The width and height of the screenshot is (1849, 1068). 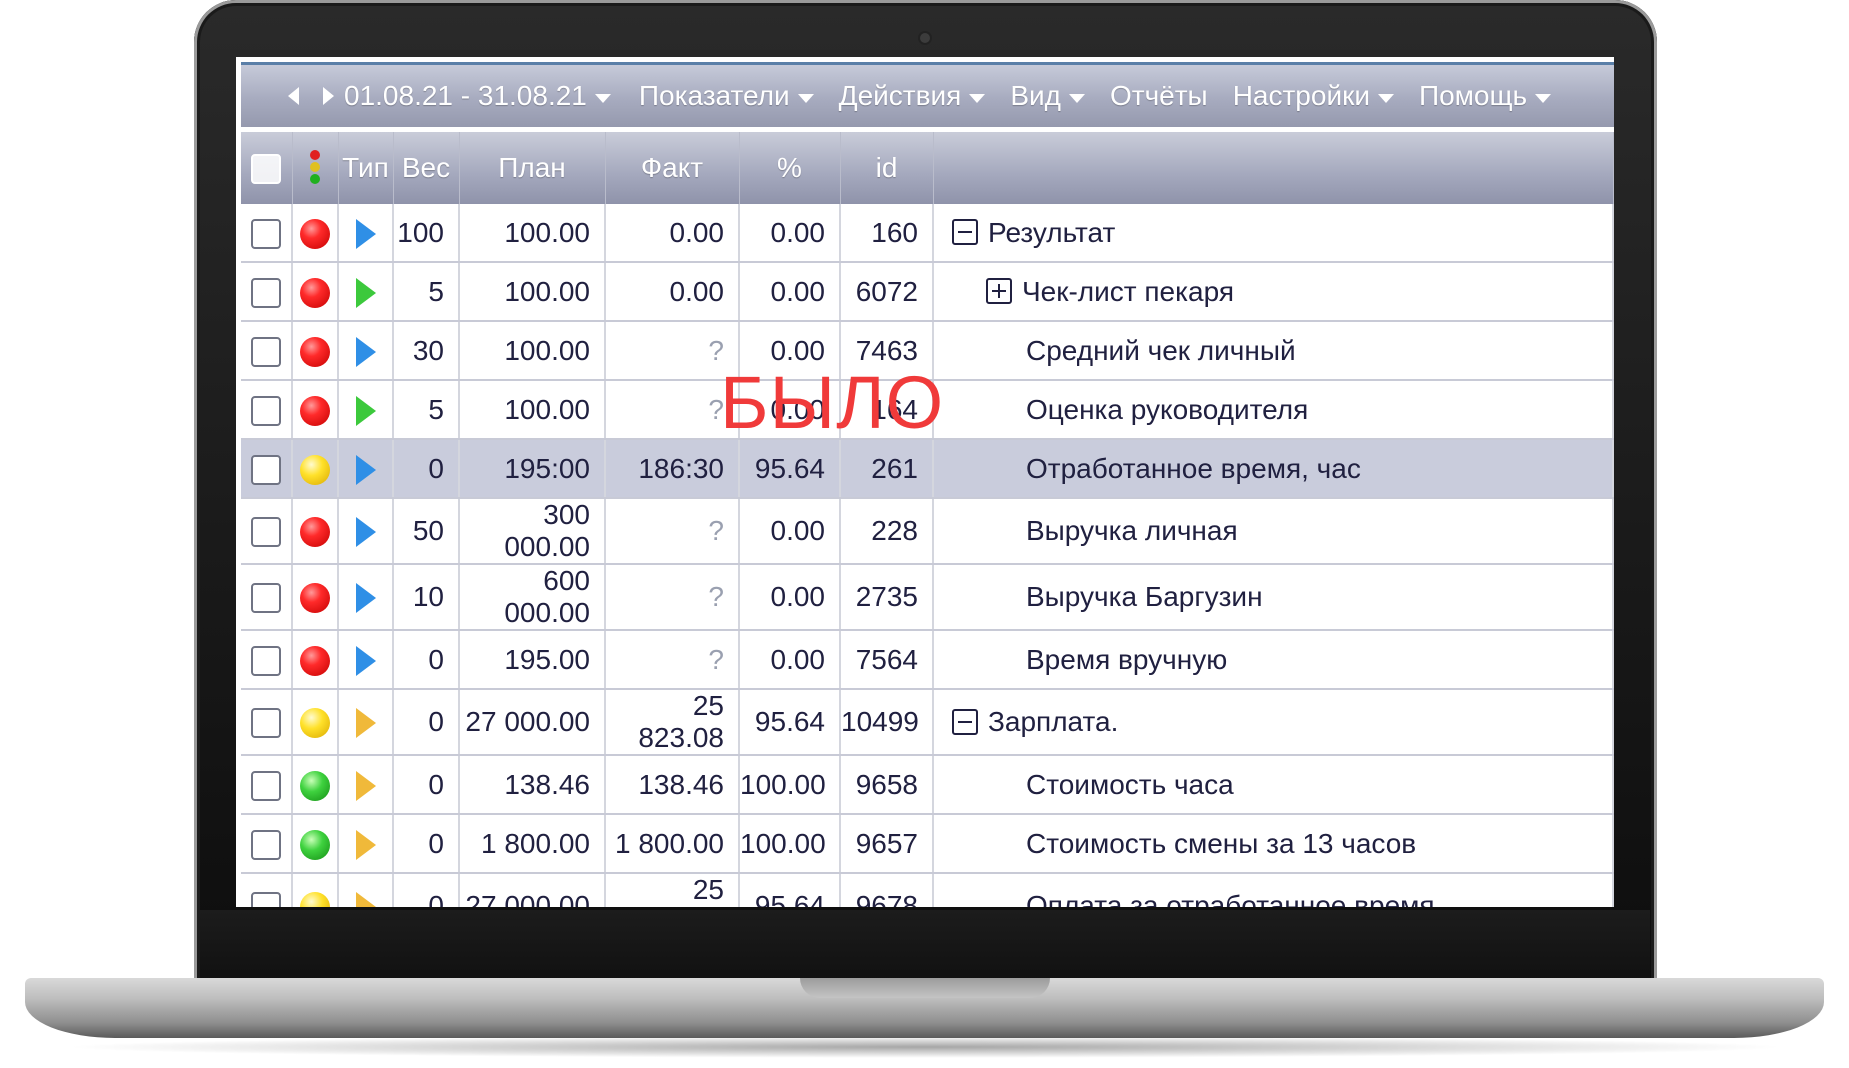 I want to click on id-cell: 9658, so click(x=887, y=785).